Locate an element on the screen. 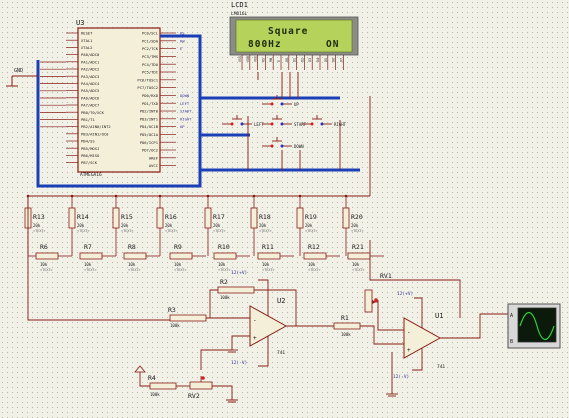 The image size is (569, 418). svg-text: R2 is located at coordinates (224, 282).